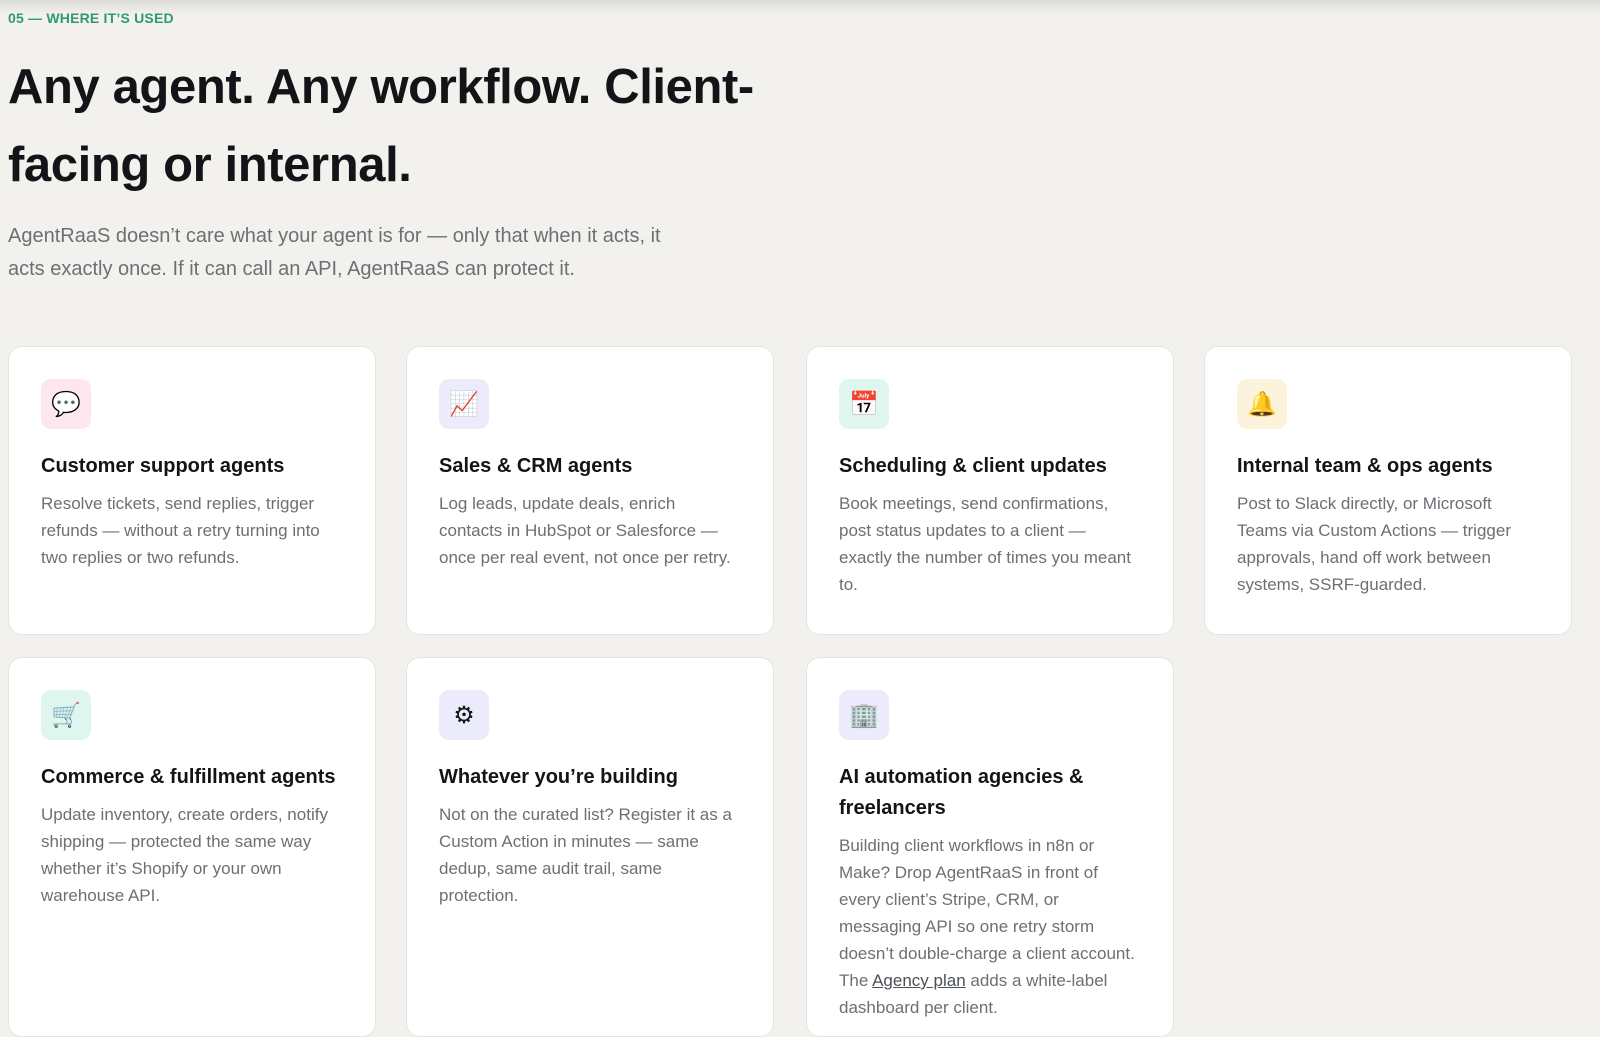 The width and height of the screenshot is (1600, 1037). I want to click on card-title: Customer support agents, so click(163, 466).